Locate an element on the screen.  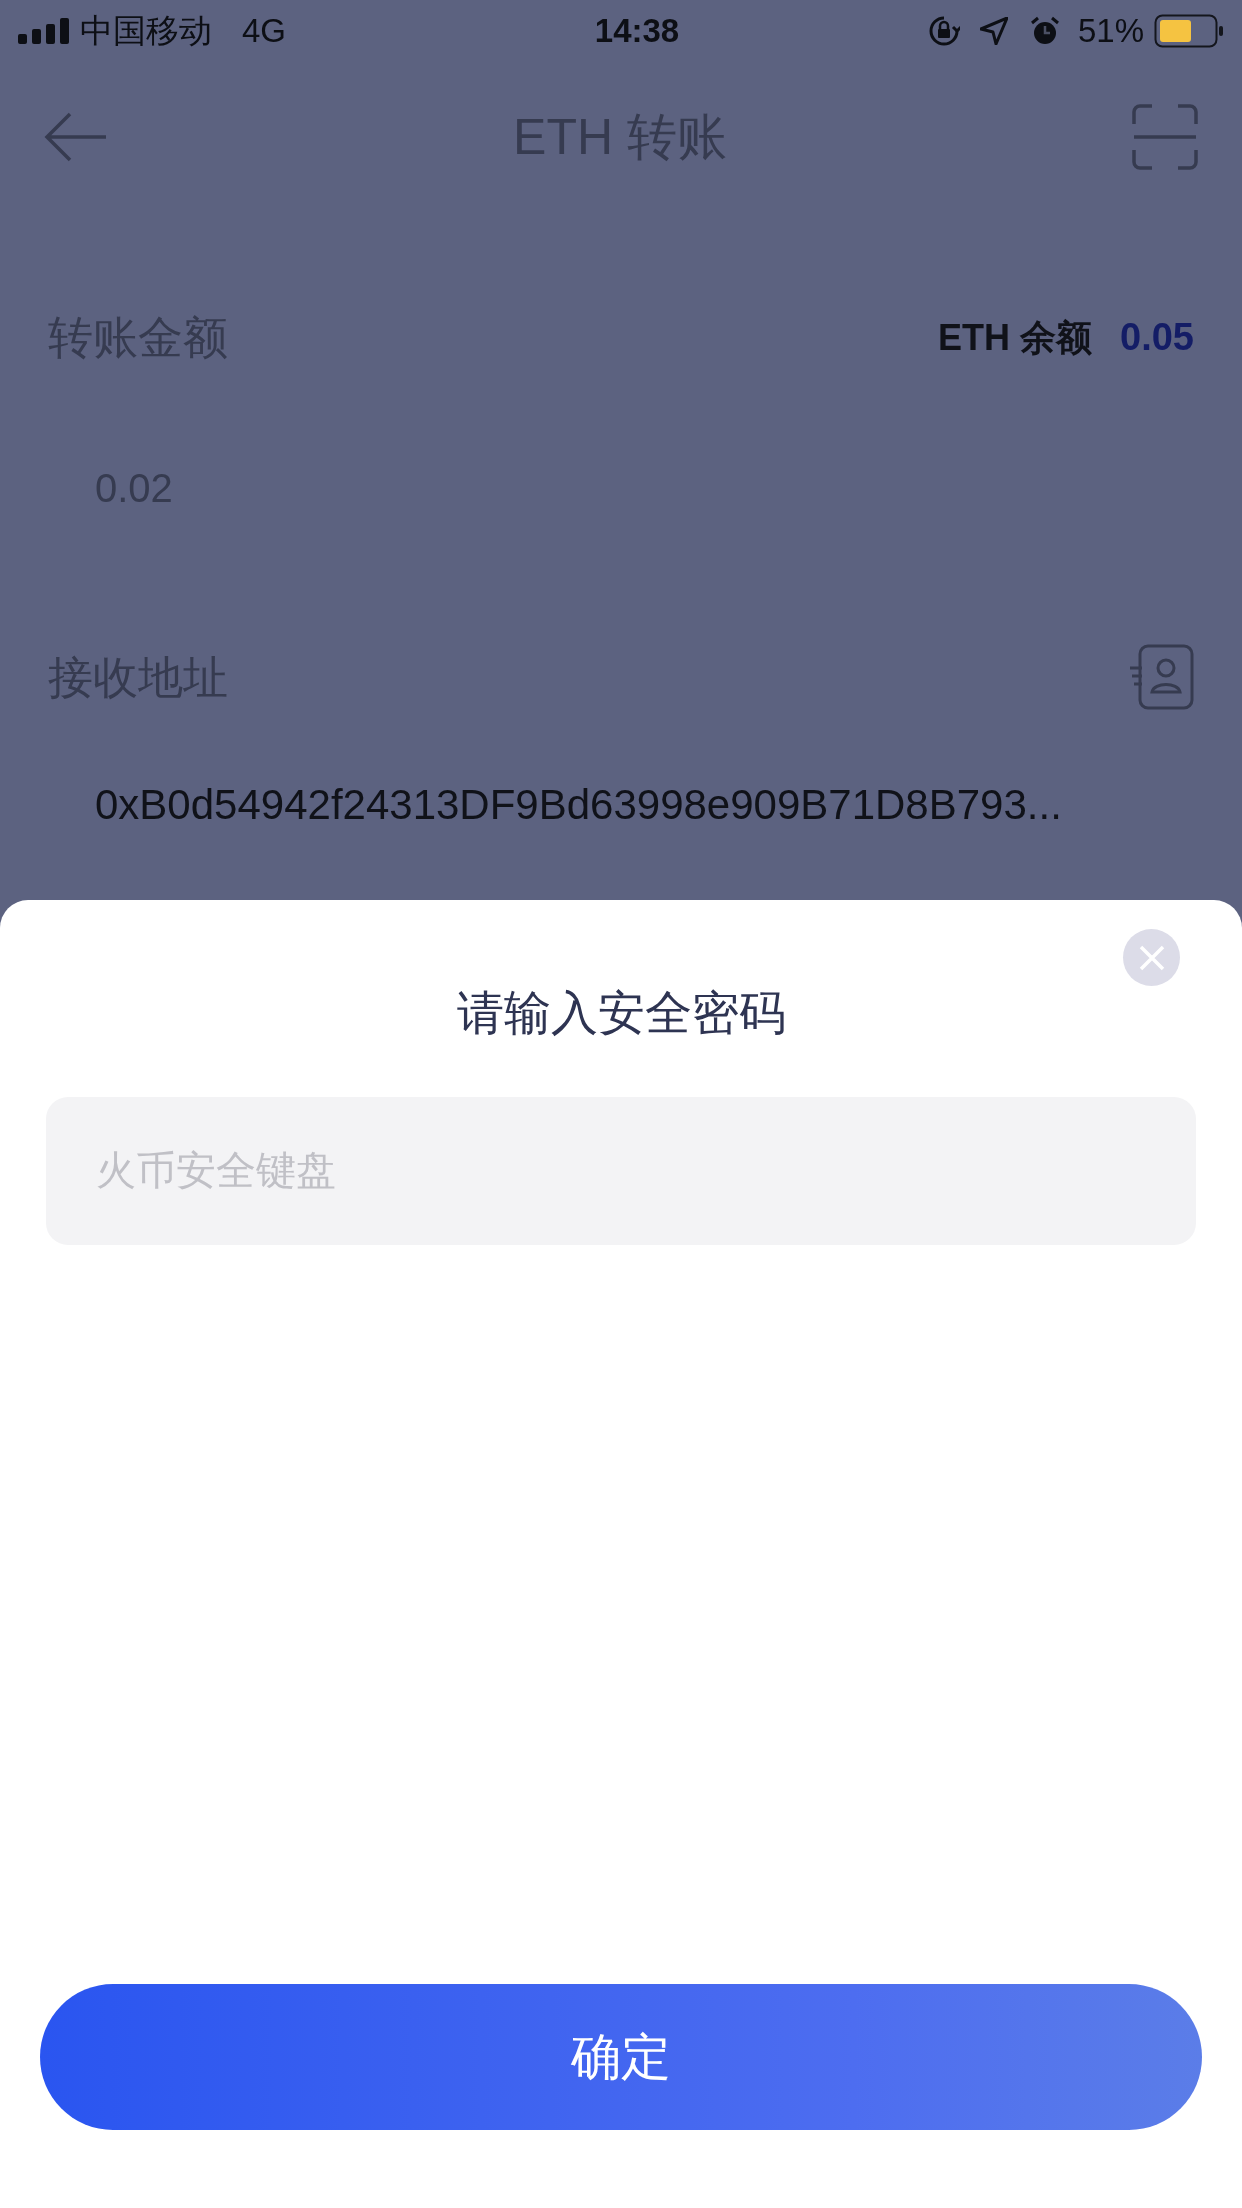
battery-percent: 51% is located at coordinates (1110, 31).